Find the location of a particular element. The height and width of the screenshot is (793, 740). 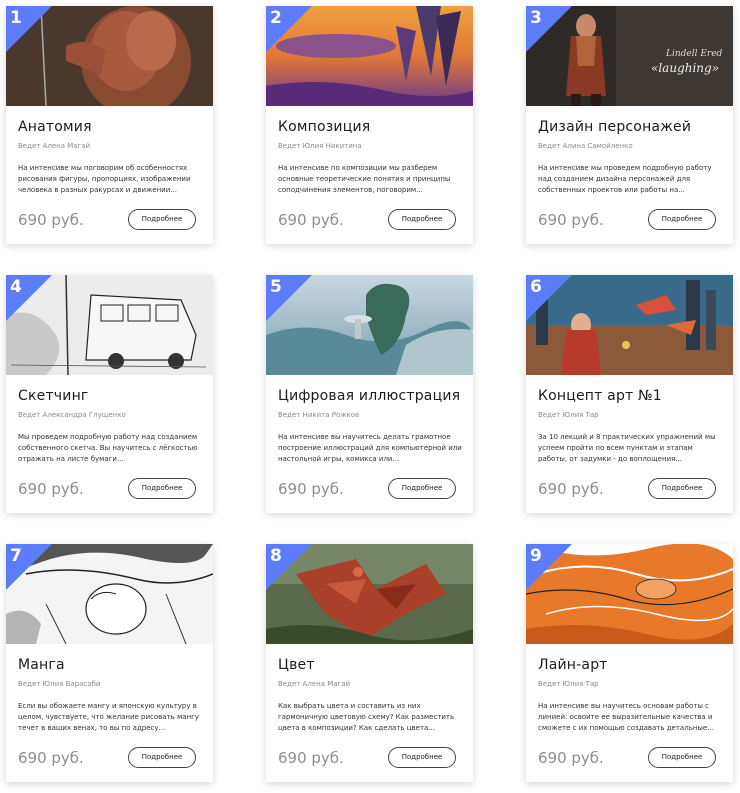

course-title: Манга is located at coordinates (41, 665).